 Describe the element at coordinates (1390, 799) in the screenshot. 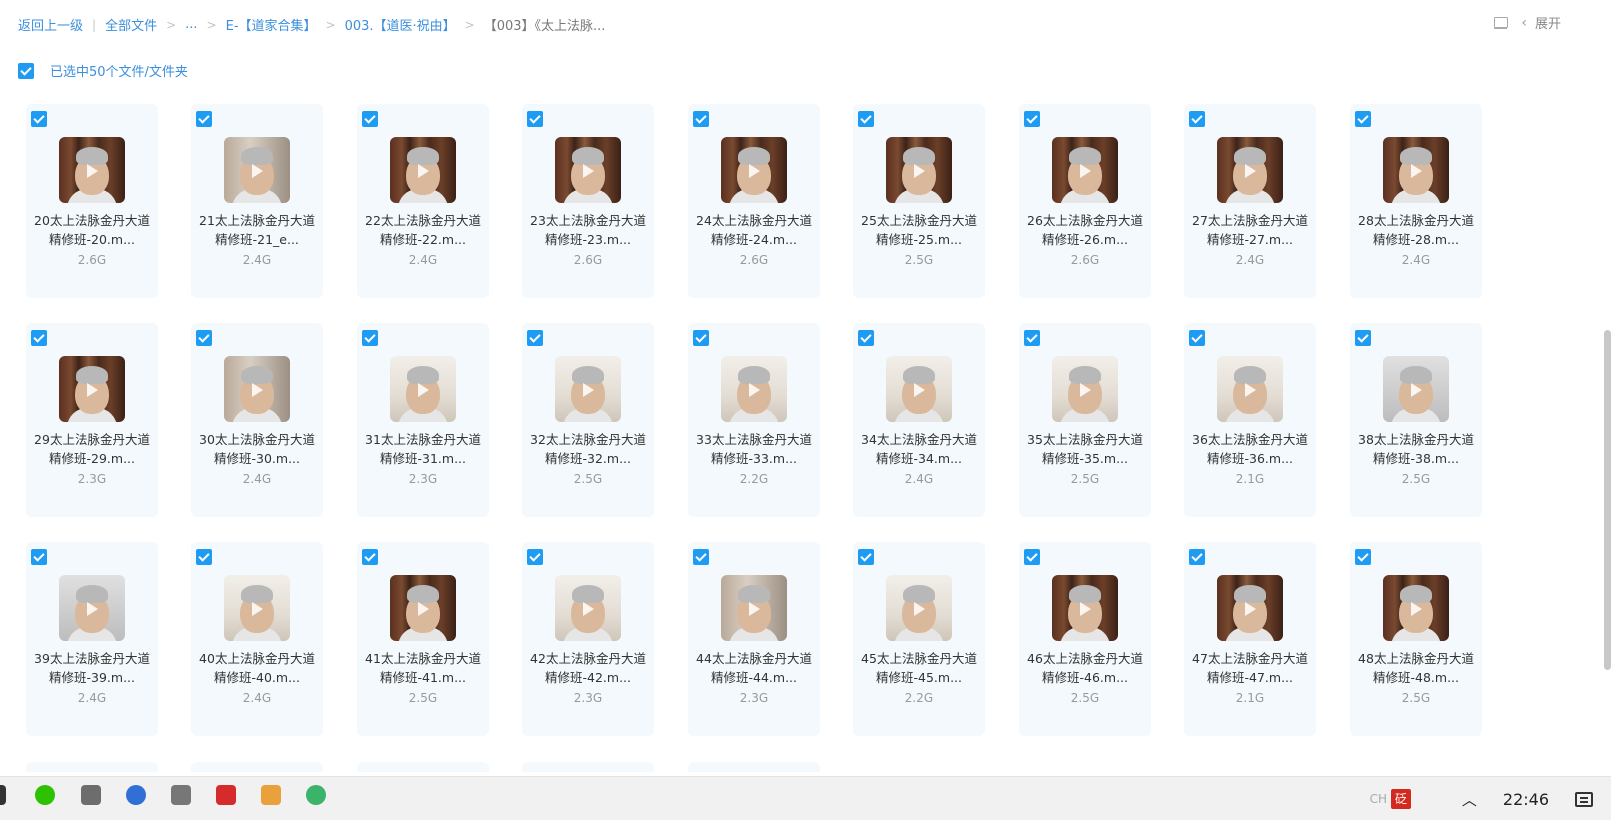

I see `input-method: CH 砭` at that location.